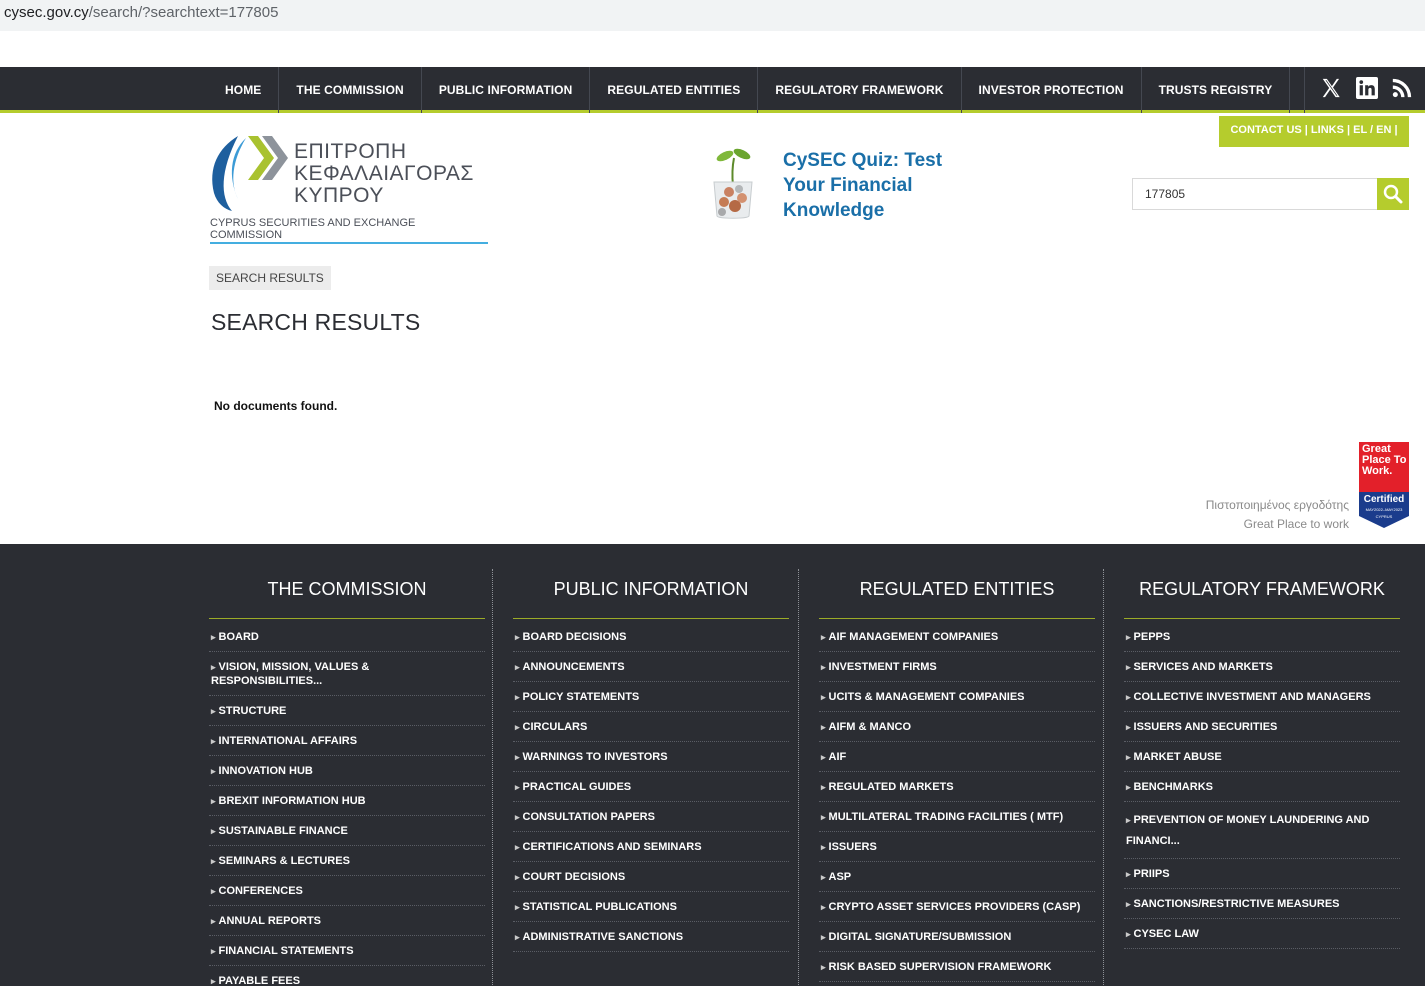 Image resolution: width=1425 pixels, height=986 pixels. What do you see at coordinates (1262, 904) in the screenshot?
I see `footer-link: SANCTIONS/RESTRICTIVE MEASURES` at bounding box center [1262, 904].